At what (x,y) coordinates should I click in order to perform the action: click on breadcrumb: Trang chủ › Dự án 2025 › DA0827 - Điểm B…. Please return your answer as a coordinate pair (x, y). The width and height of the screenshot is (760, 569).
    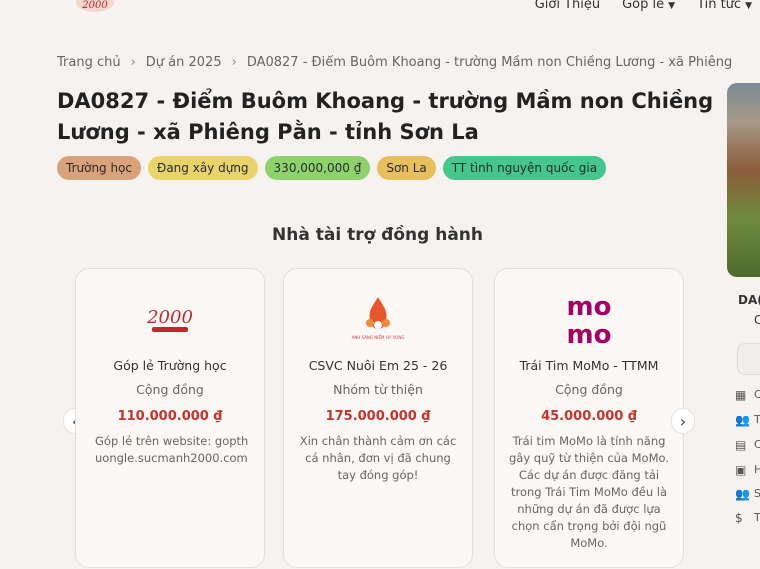
    Looking at the image, I should click on (397, 62).